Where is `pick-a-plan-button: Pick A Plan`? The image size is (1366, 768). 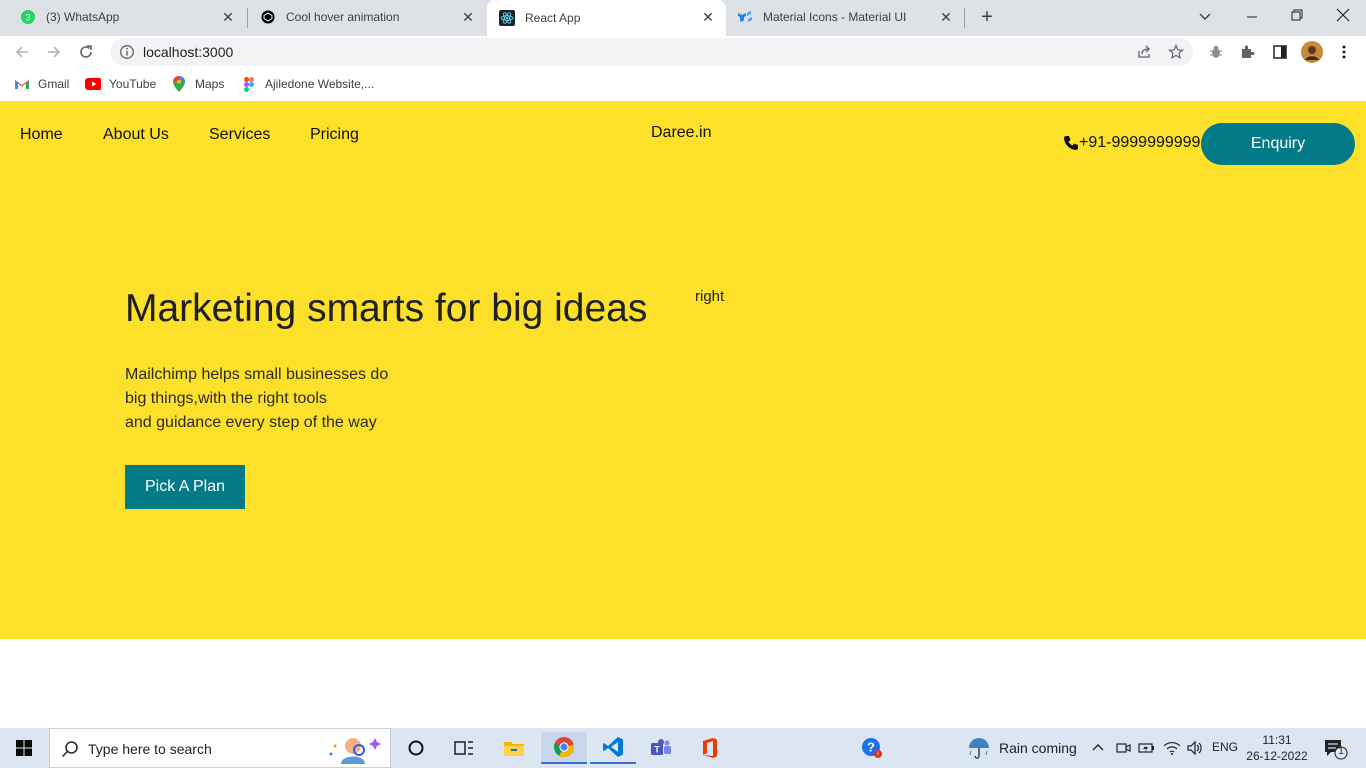 pick-a-plan-button: Pick A Plan is located at coordinates (185, 487).